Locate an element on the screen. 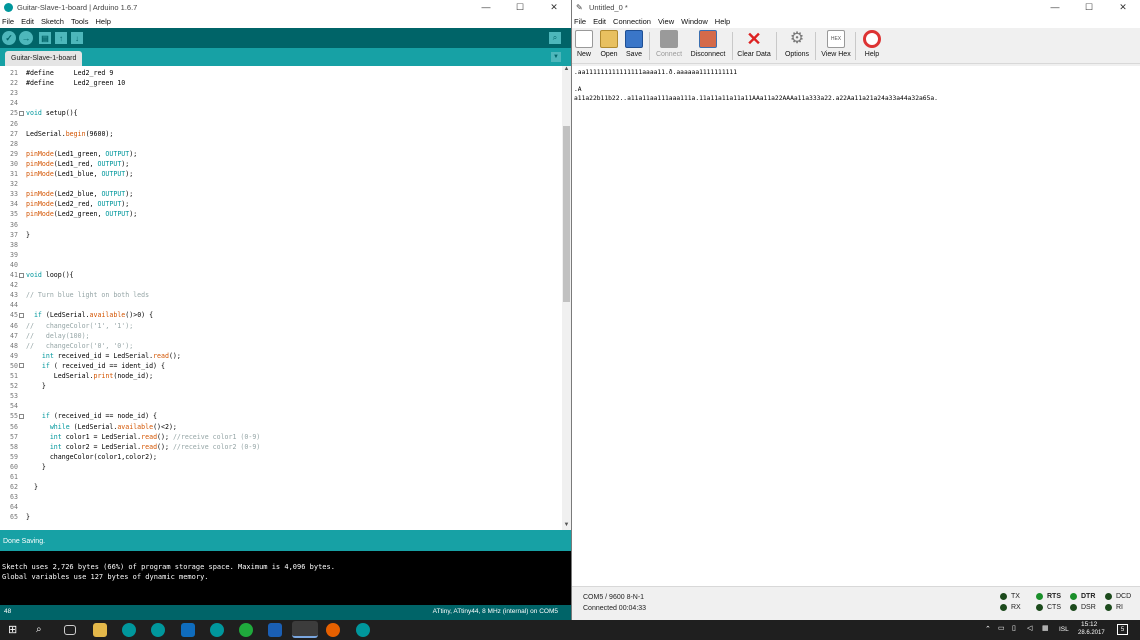 The width and height of the screenshot is (1140, 640). verify-button: ✓ is located at coordinates (9, 38).